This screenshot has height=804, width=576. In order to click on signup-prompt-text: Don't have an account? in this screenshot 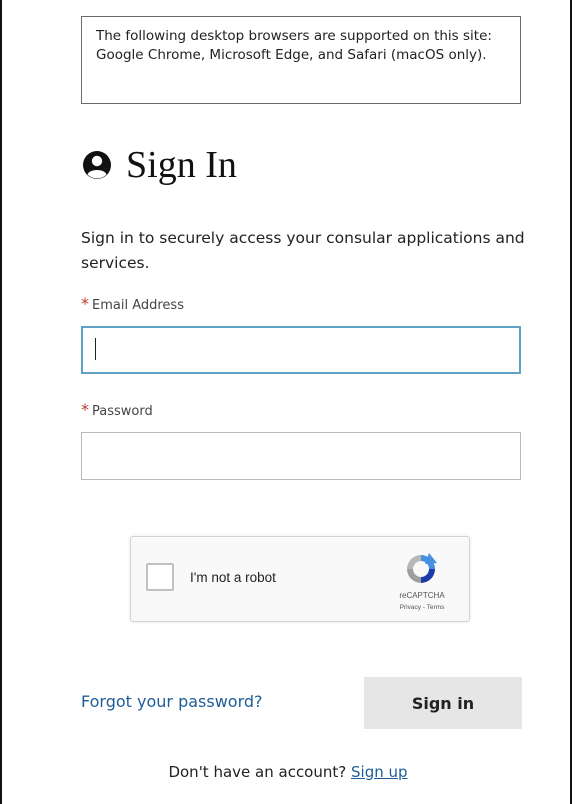, I will do `click(257, 772)`.